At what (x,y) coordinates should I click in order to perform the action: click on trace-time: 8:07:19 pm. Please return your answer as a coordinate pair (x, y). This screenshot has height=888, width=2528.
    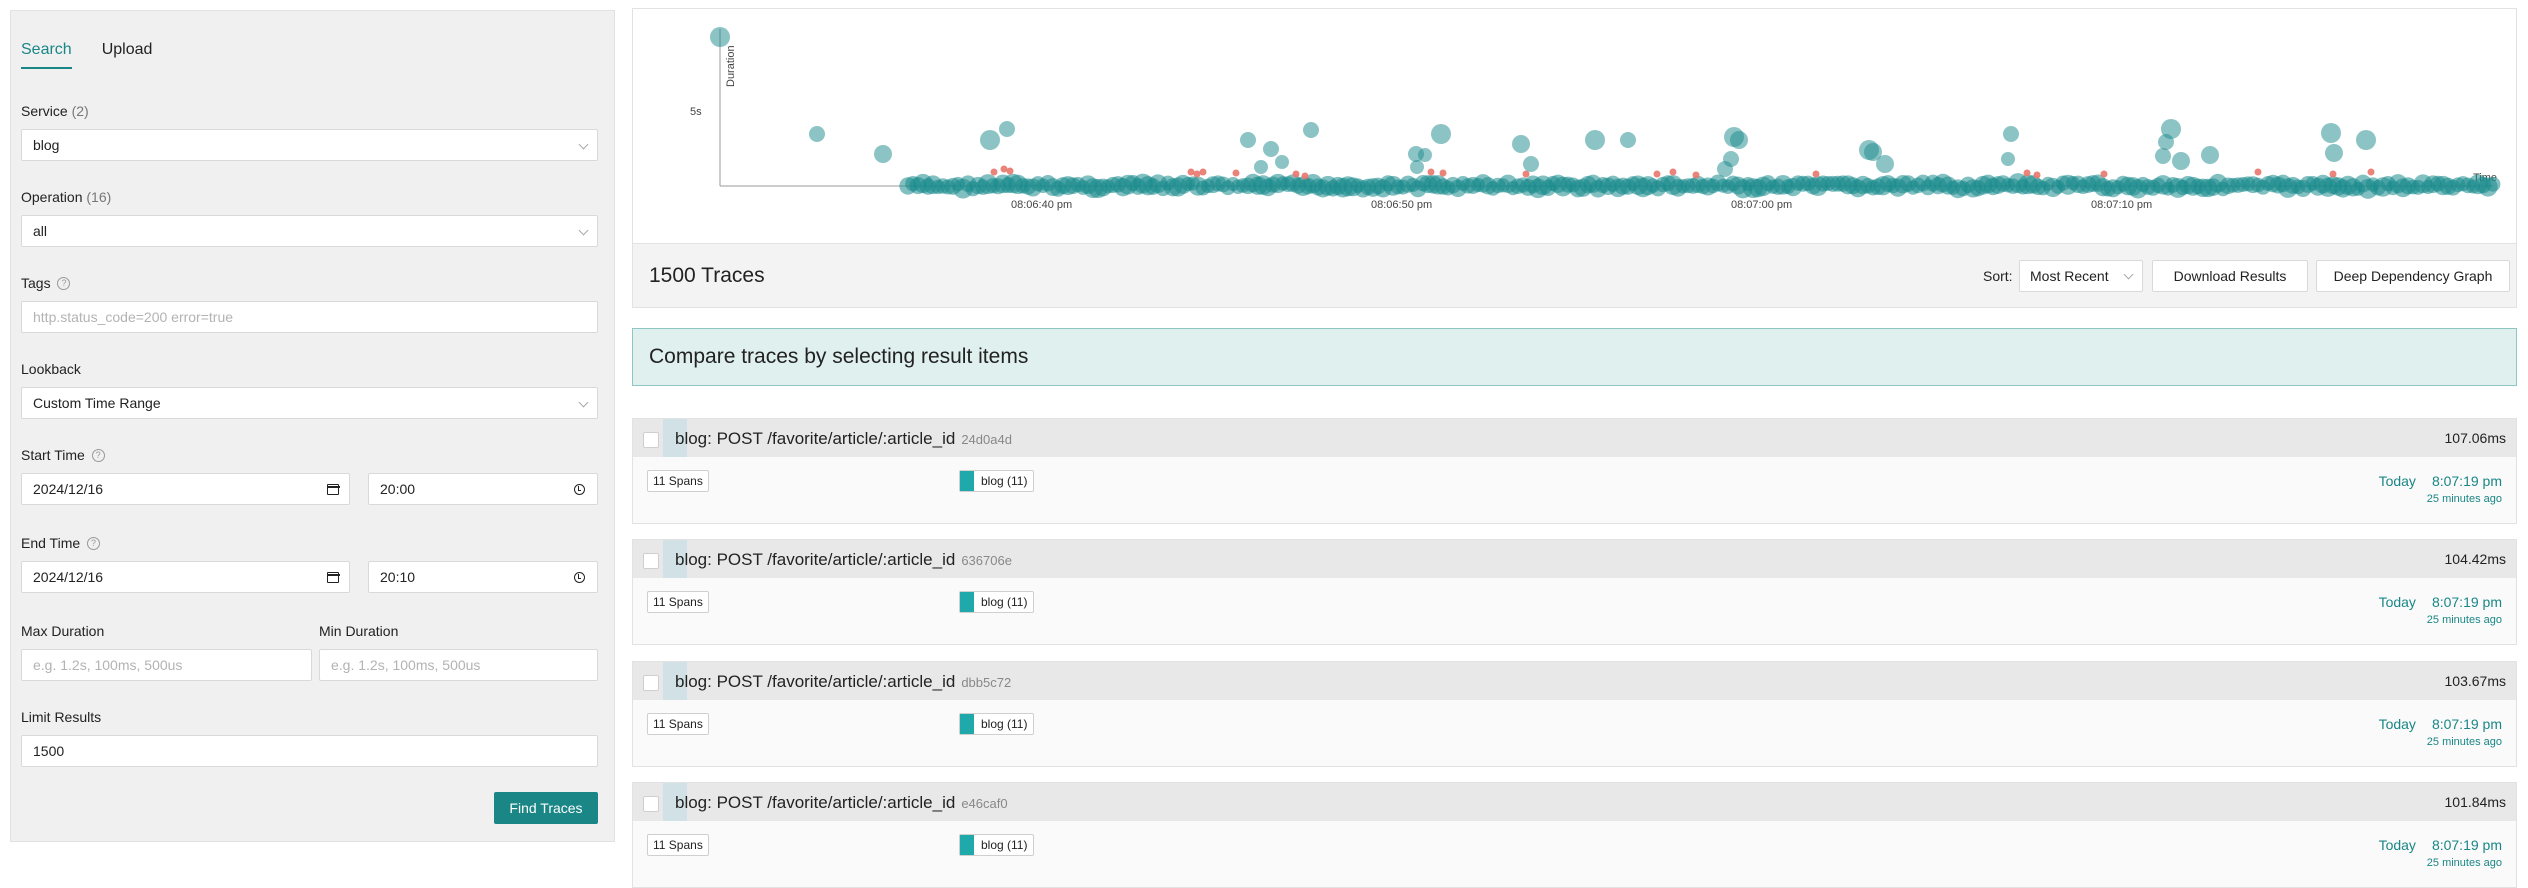
    Looking at the image, I should click on (2466, 481).